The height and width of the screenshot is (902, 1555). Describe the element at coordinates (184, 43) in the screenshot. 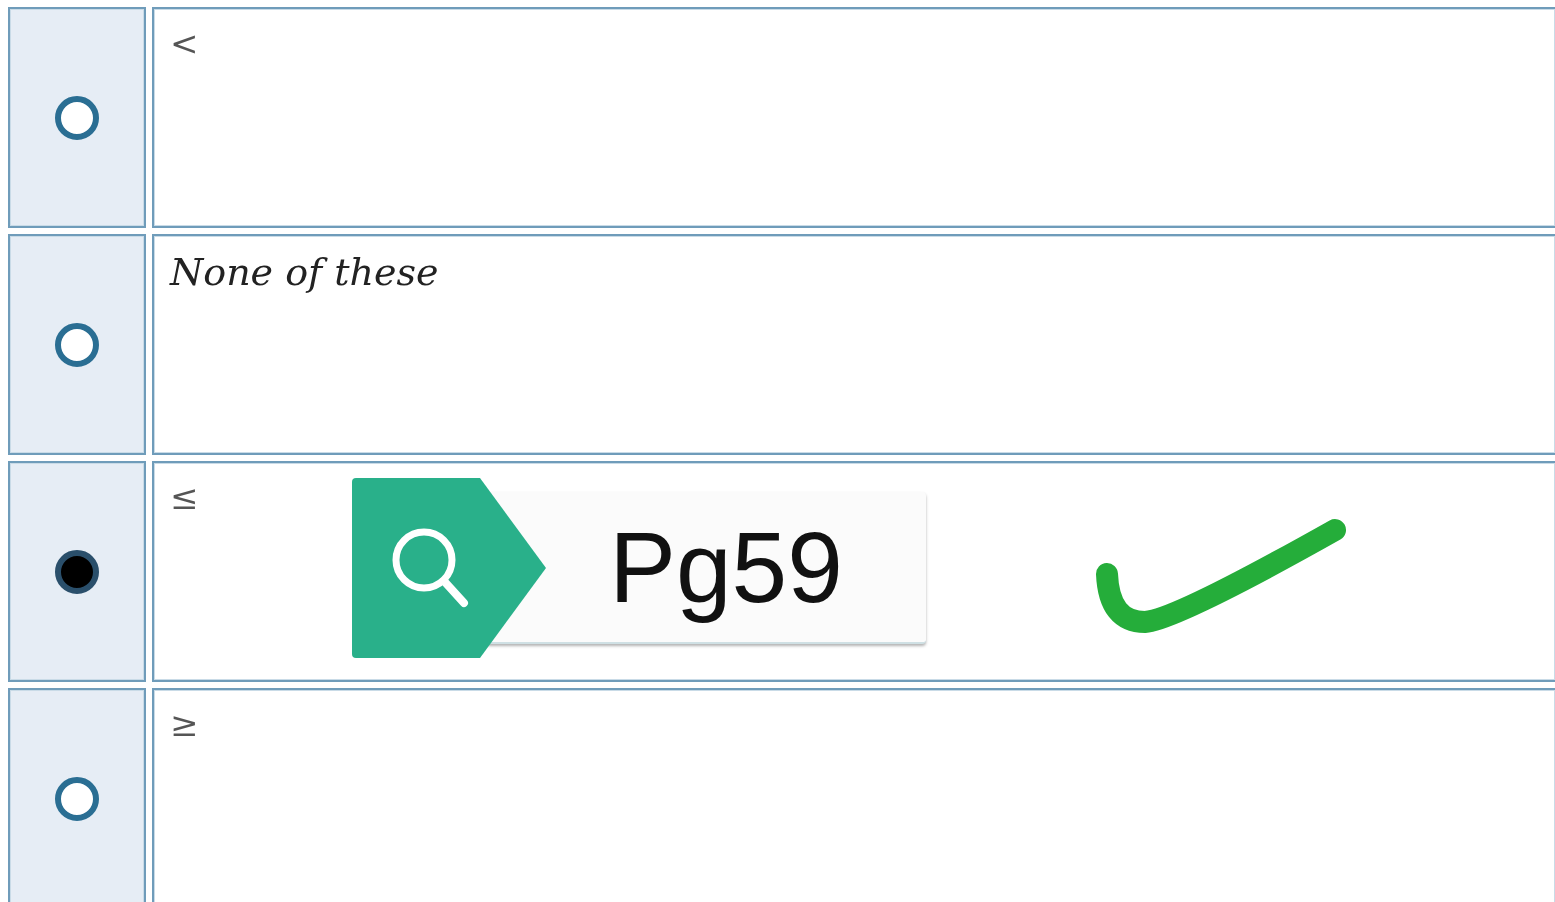

I see `answer-text: <` at that location.